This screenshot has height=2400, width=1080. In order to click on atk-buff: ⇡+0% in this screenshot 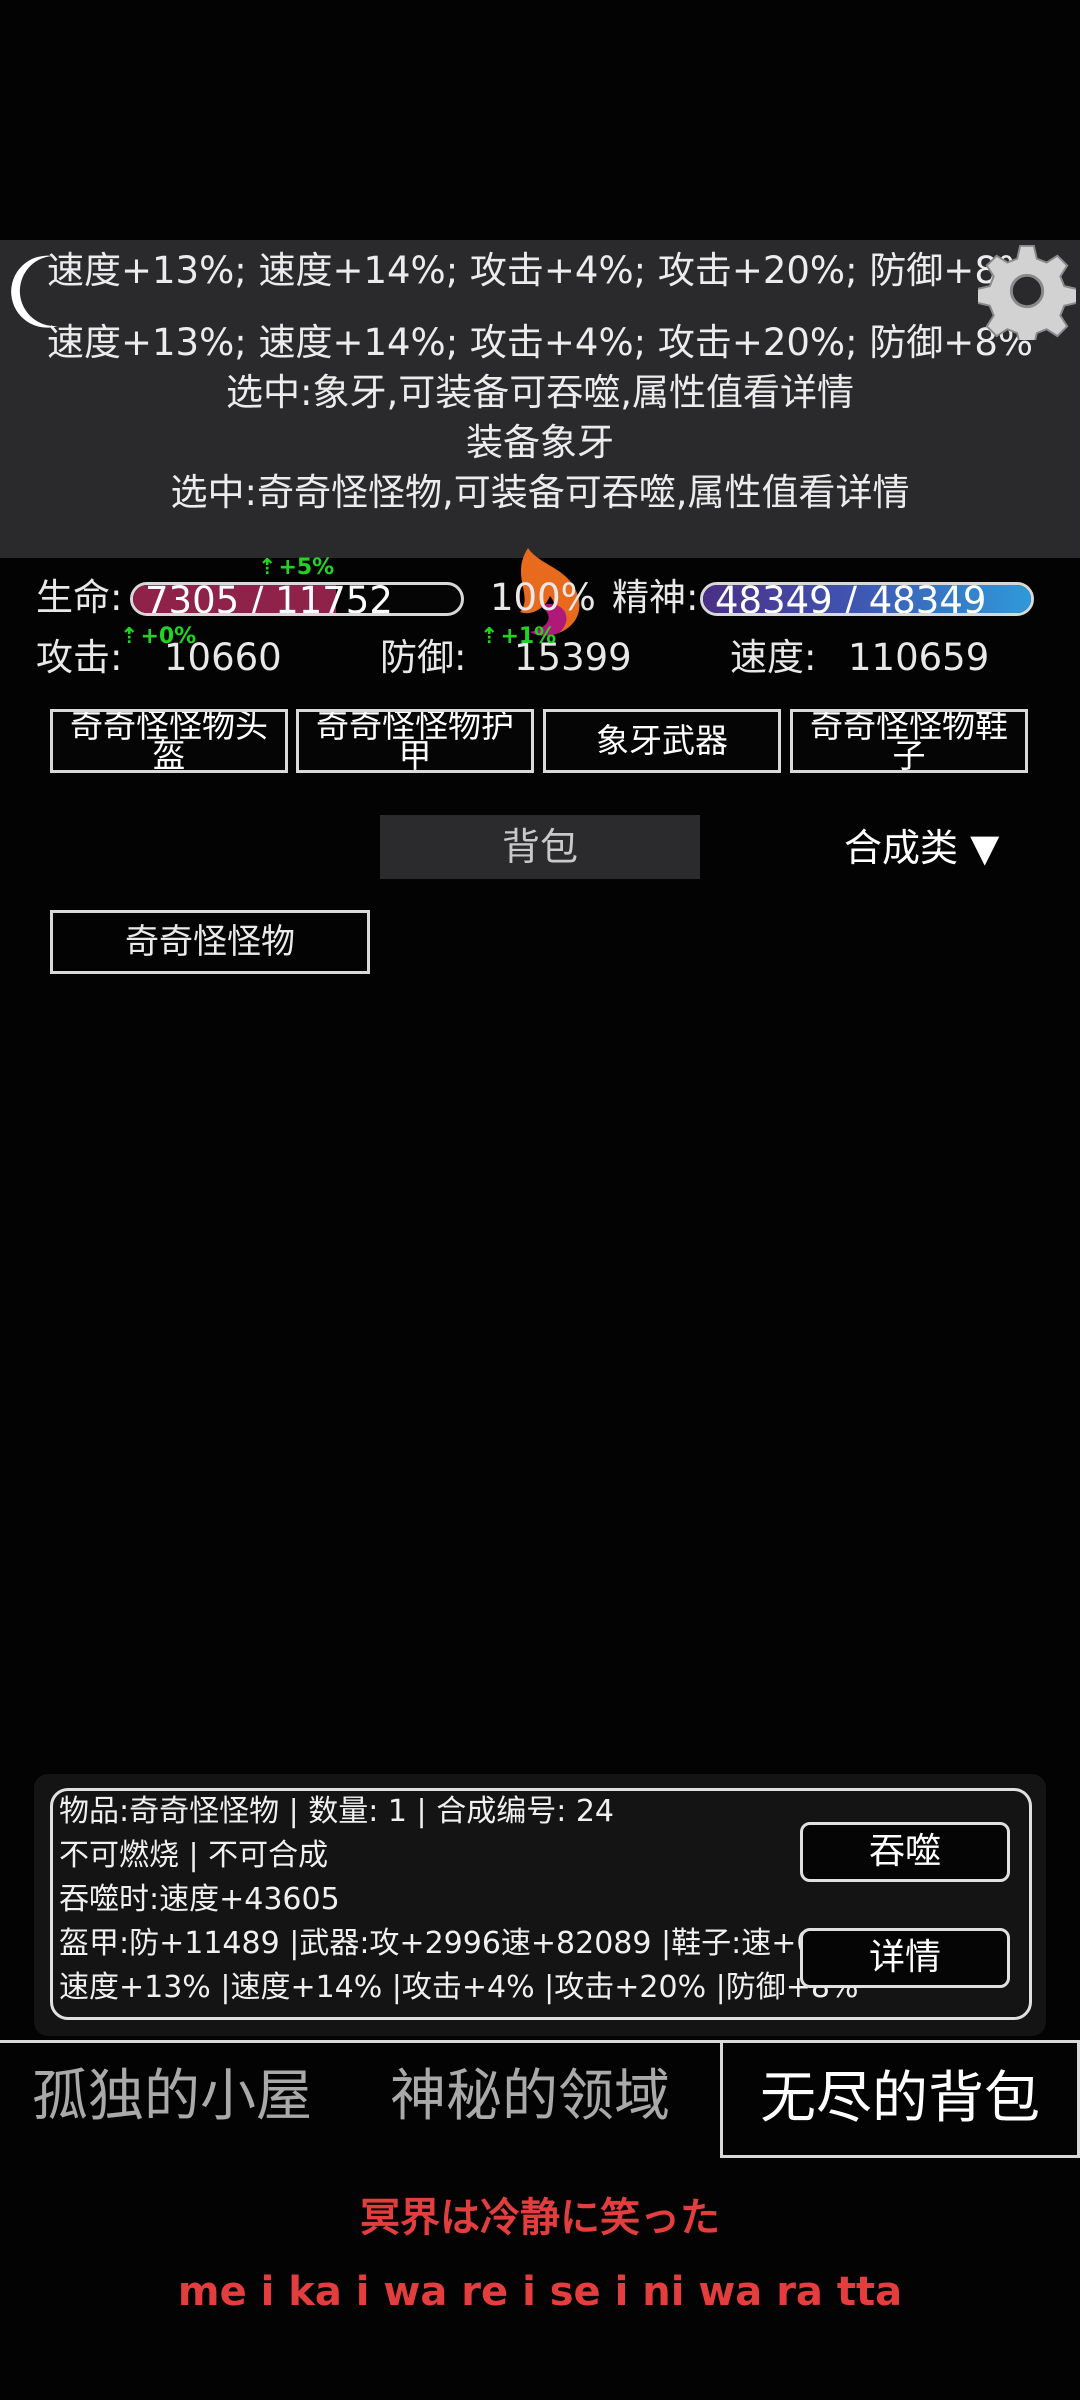, I will do `click(158, 636)`.